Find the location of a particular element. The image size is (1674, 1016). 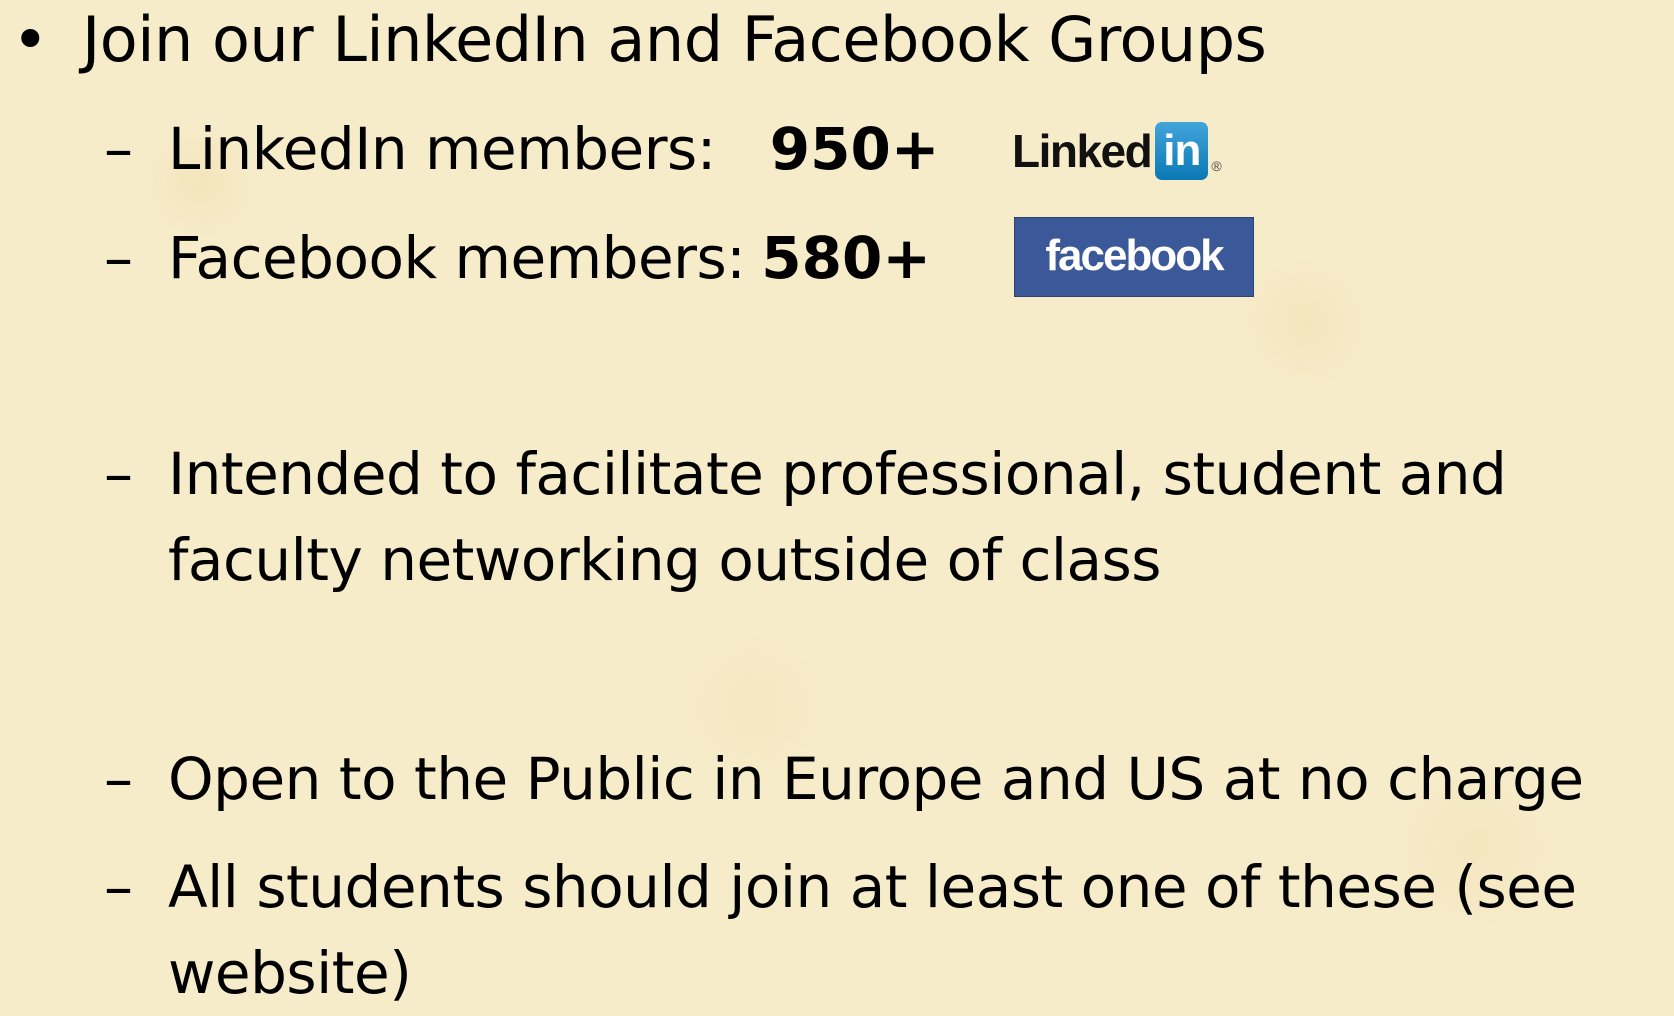

linkedin-logo: Linked in ® is located at coordinates (1117, 151).